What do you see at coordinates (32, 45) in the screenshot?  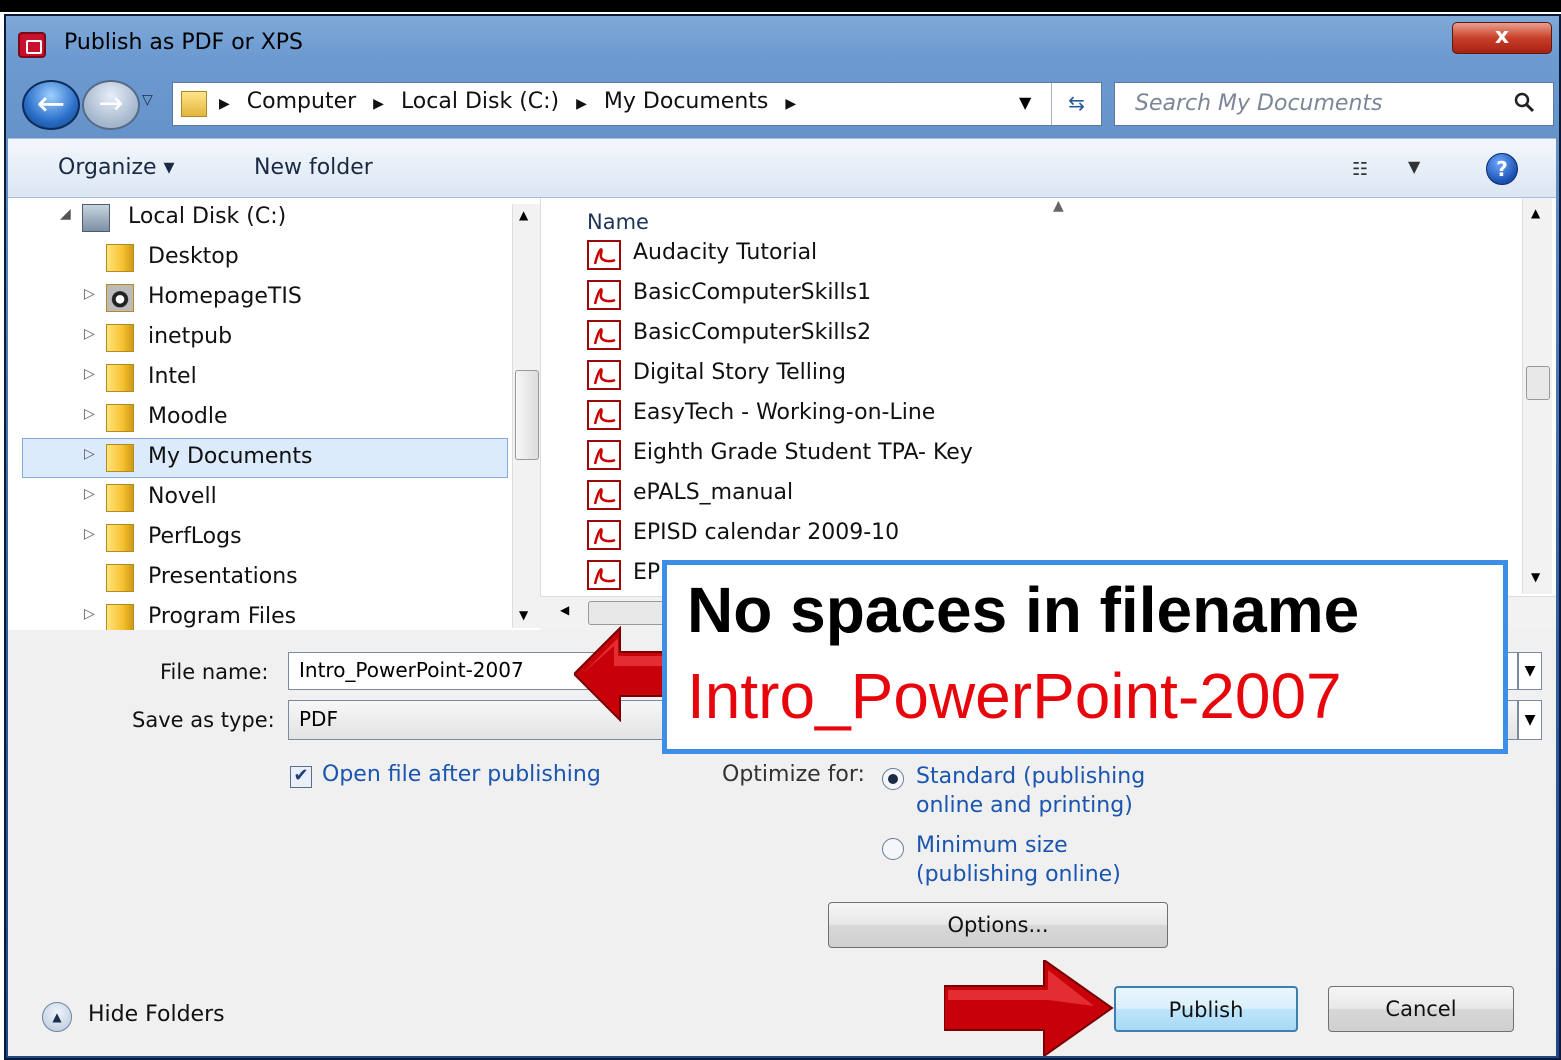 I see `app-icon` at bounding box center [32, 45].